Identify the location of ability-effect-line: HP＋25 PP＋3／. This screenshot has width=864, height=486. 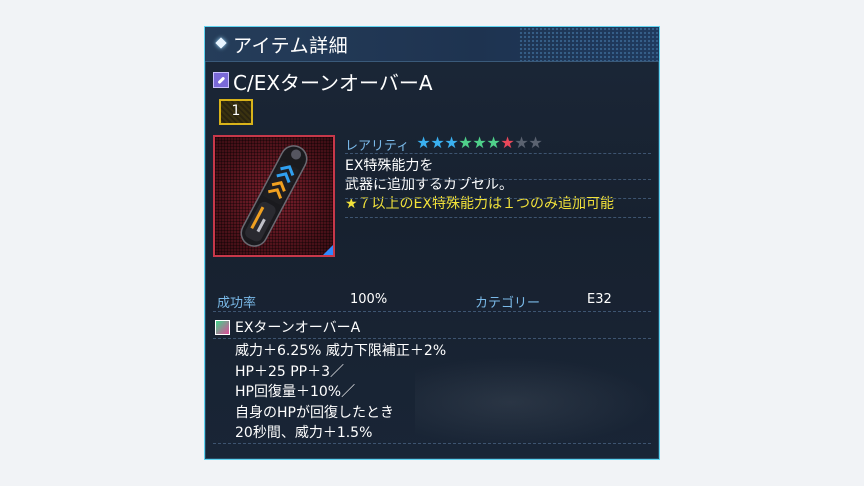
(290, 371).